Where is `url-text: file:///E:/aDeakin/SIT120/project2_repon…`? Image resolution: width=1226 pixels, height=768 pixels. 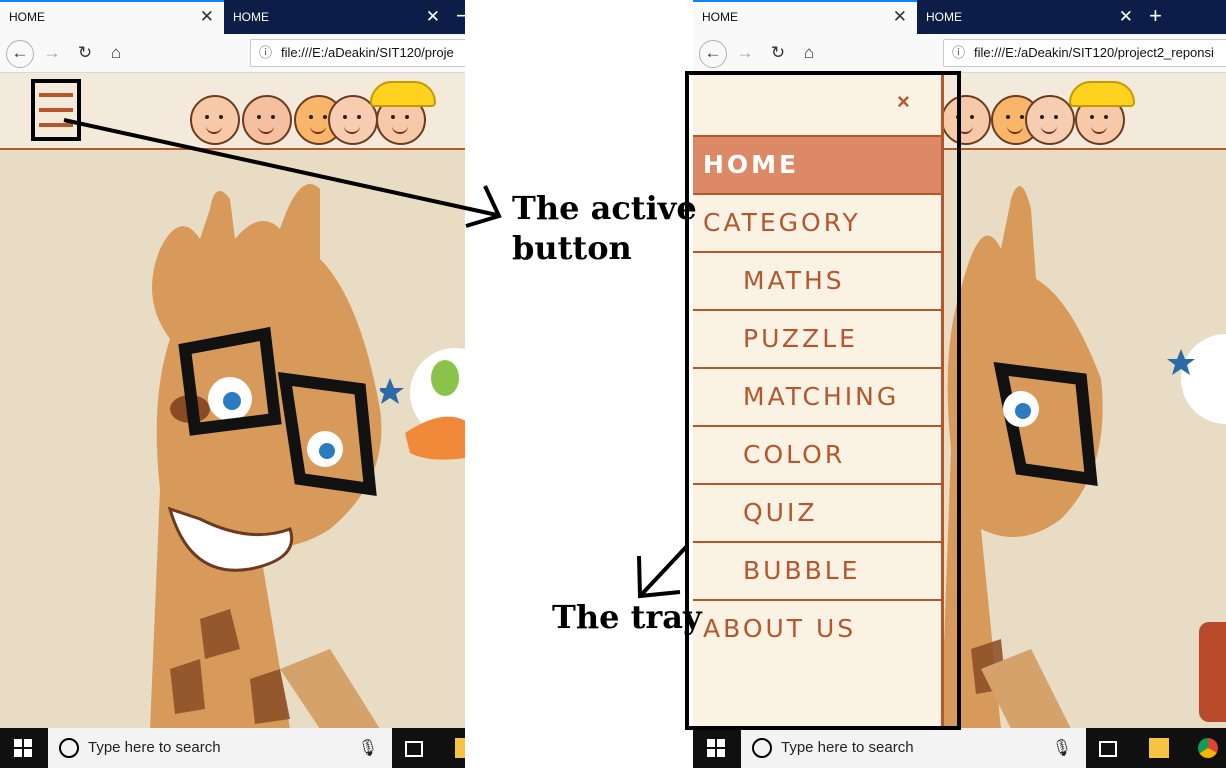
url-text: file:///E:/aDeakin/SIT120/project2_repon… is located at coordinates (1094, 52).